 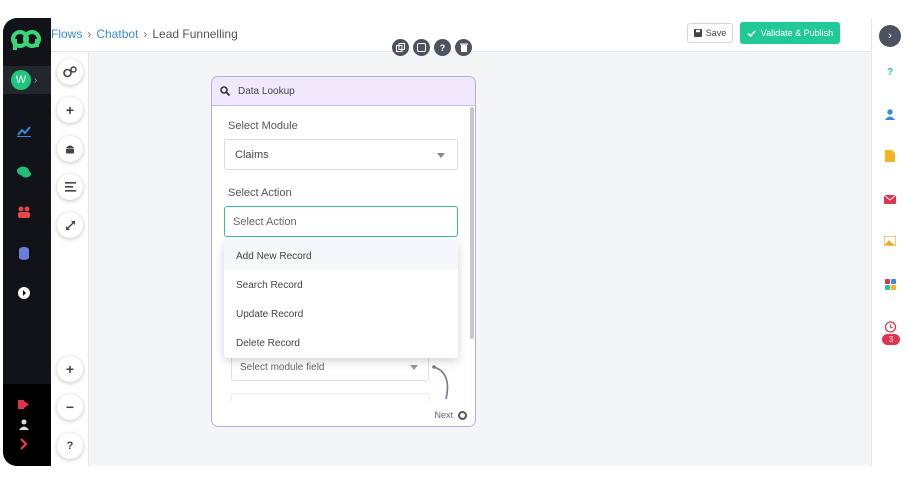 What do you see at coordinates (26, 39) in the screenshot?
I see `app-logo` at bounding box center [26, 39].